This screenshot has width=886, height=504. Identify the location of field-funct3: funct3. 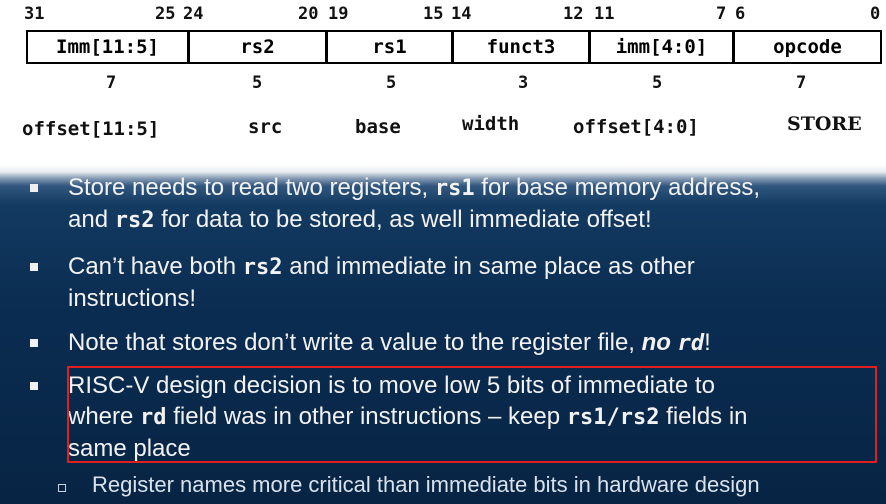
(522, 47).